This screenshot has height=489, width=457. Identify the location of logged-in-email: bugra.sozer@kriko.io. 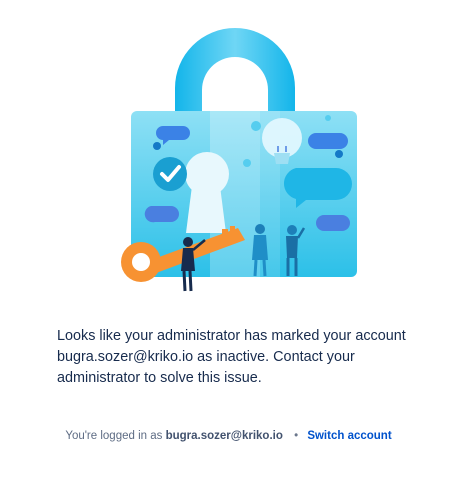
(224, 436).